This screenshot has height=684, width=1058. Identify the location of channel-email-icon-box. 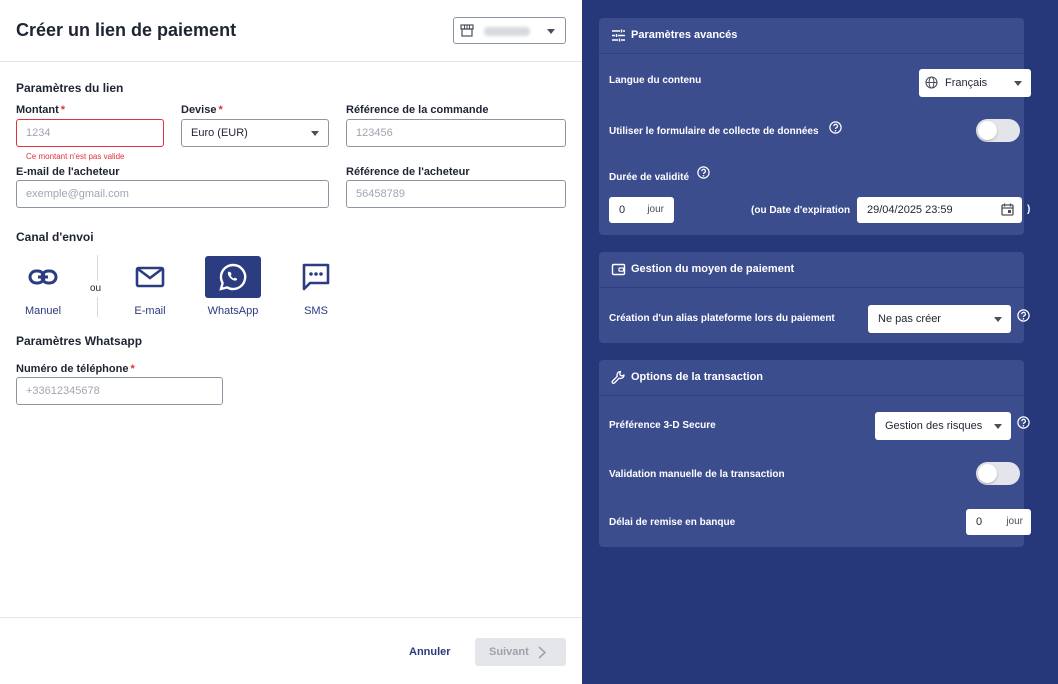
(150, 277).